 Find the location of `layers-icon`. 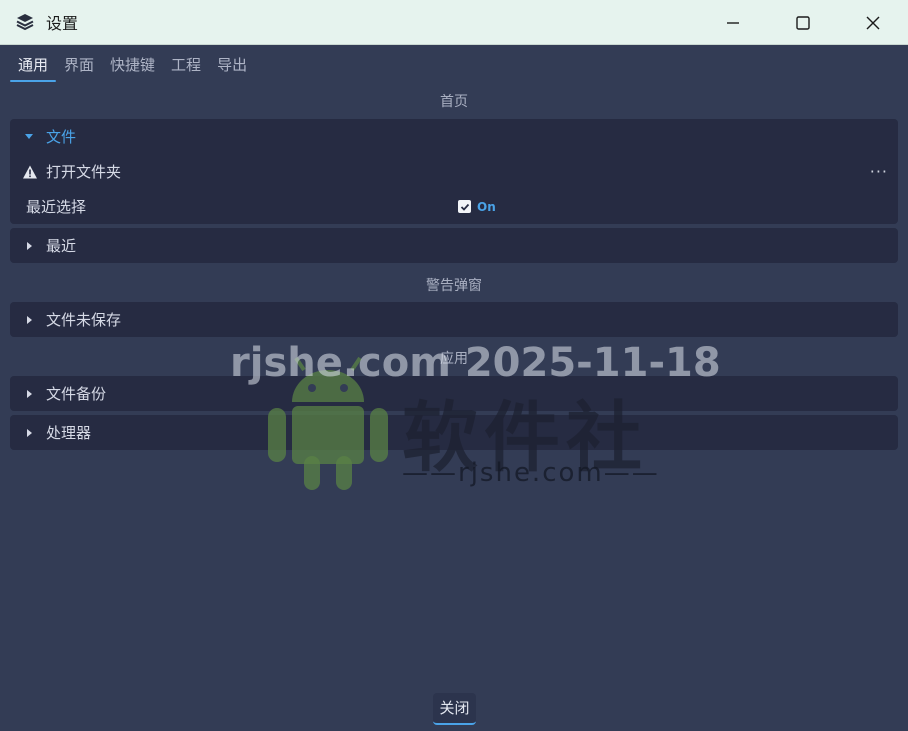

layers-icon is located at coordinates (25, 22).